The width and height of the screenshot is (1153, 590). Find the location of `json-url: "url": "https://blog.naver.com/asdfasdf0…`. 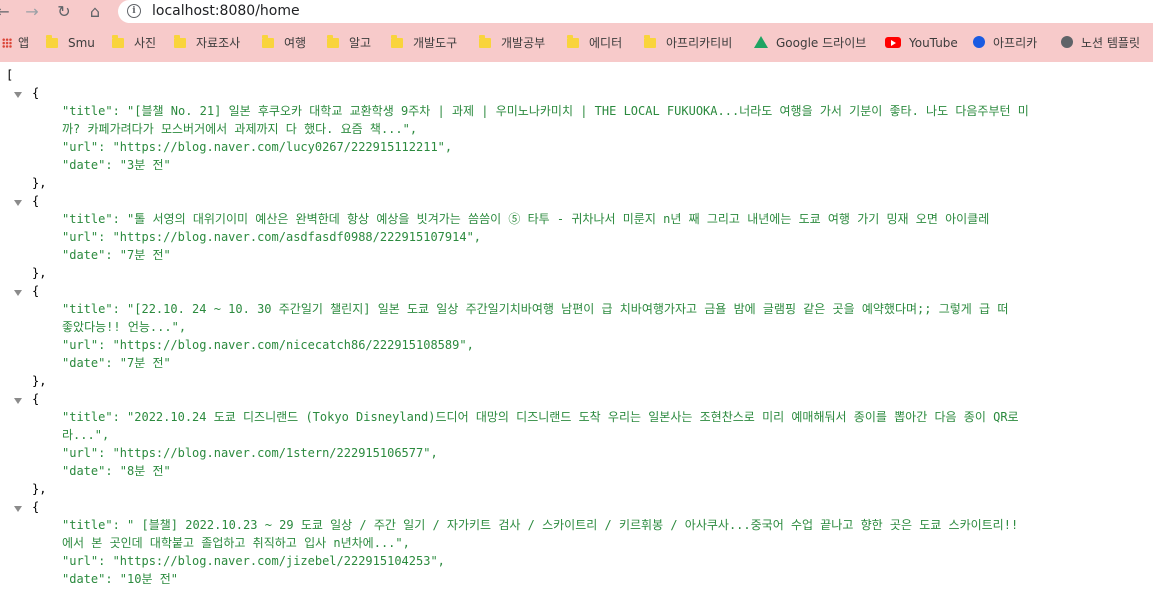

json-url: "url": "https://blog.naver.com/asdfasdf0… is located at coordinates (272, 237).